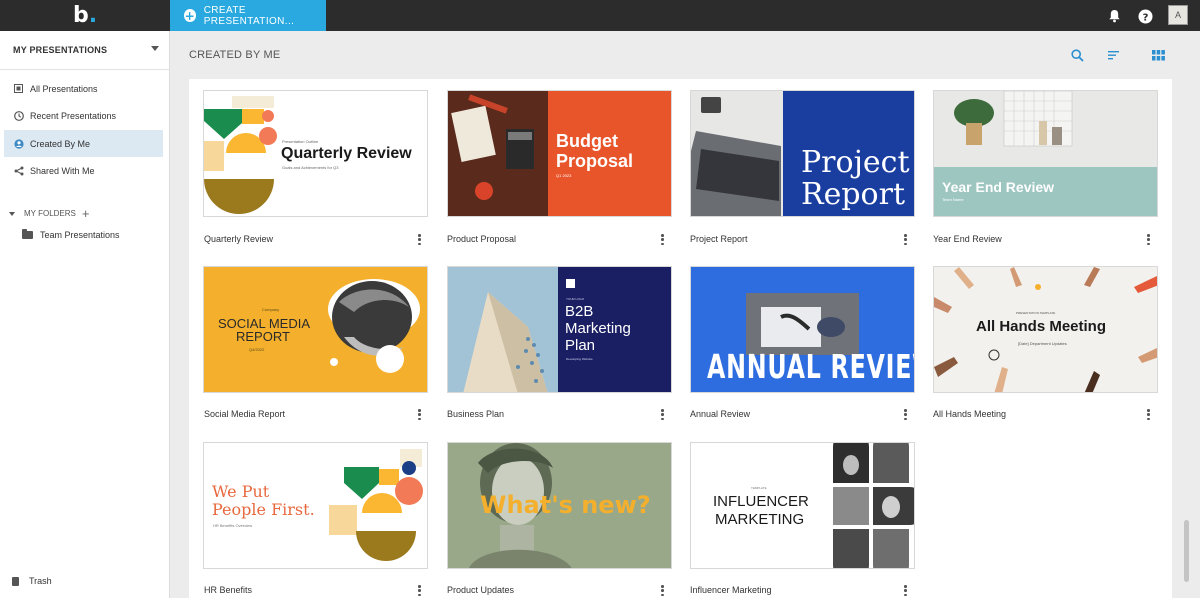  What do you see at coordinates (1041, 326) in the screenshot?
I see `thumbnail-title: All Hands Meeting` at bounding box center [1041, 326].